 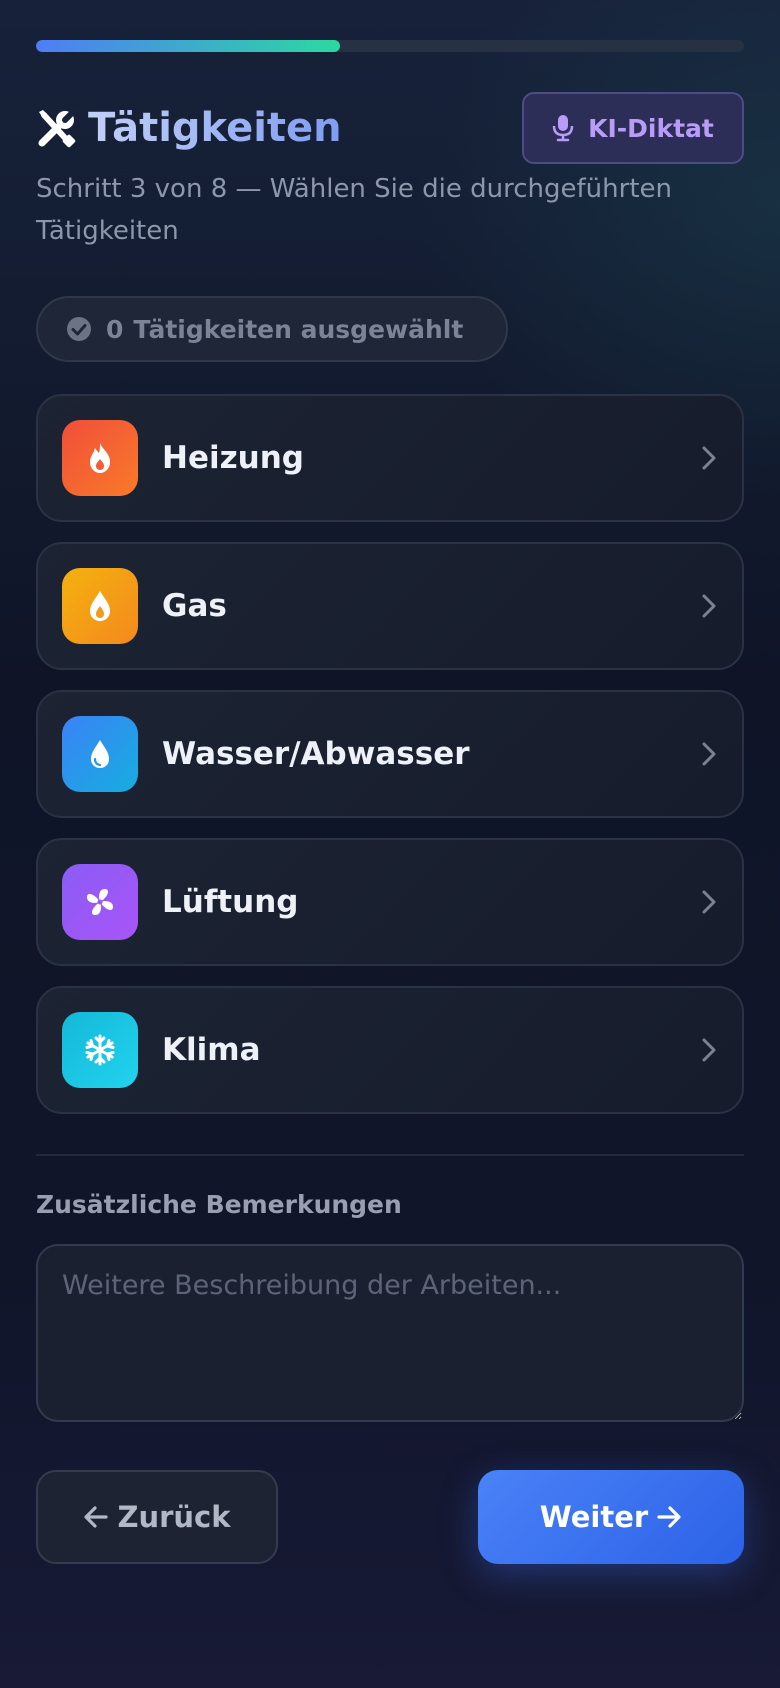 I want to click on ai-dictate-button: KI-Diktat, so click(x=633, y=128).